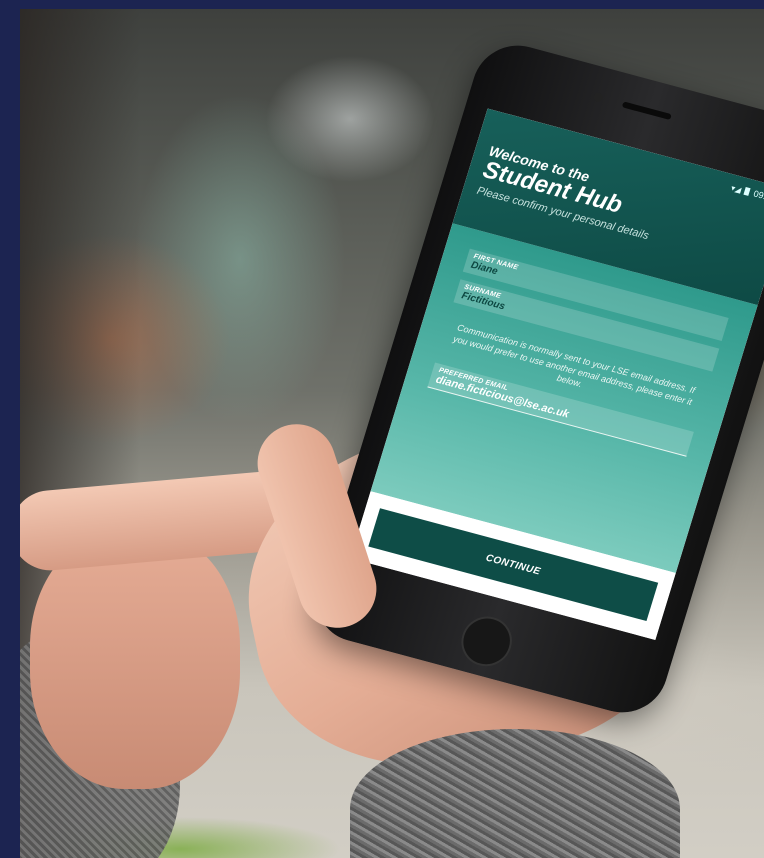 The image size is (764, 858). I want to click on home-button, so click(487, 641).